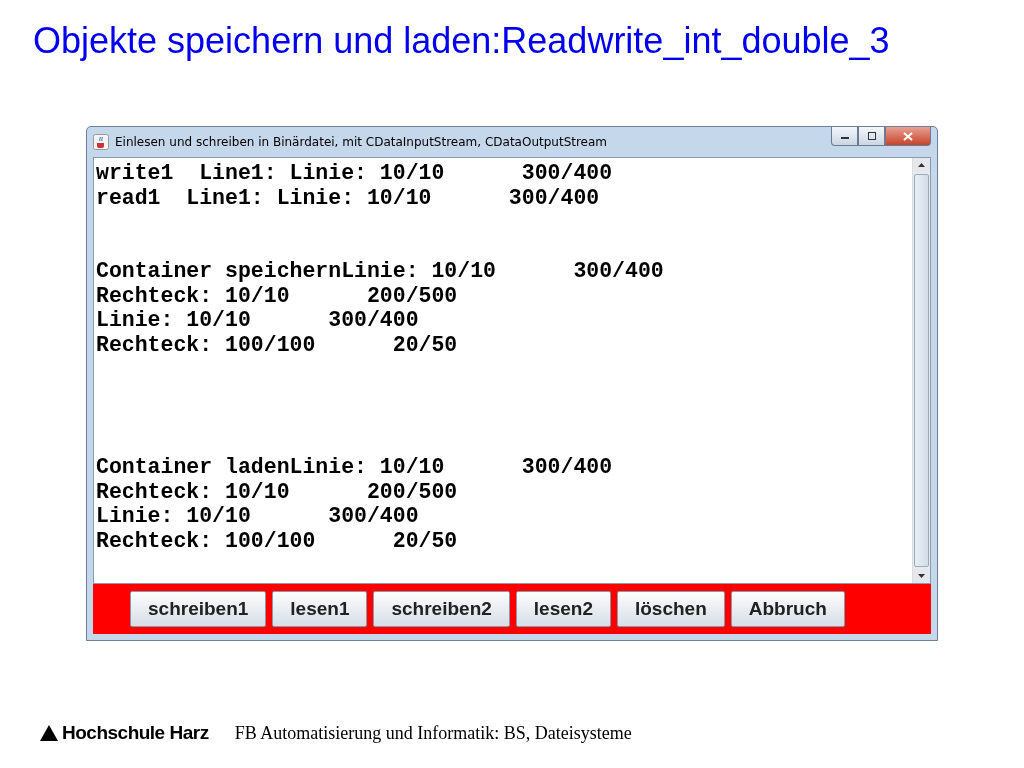 The width and height of the screenshot is (1024, 768). I want to click on slide-title: Objekte speichern und laden:Readwrite_int_double_3, so click(462, 41).